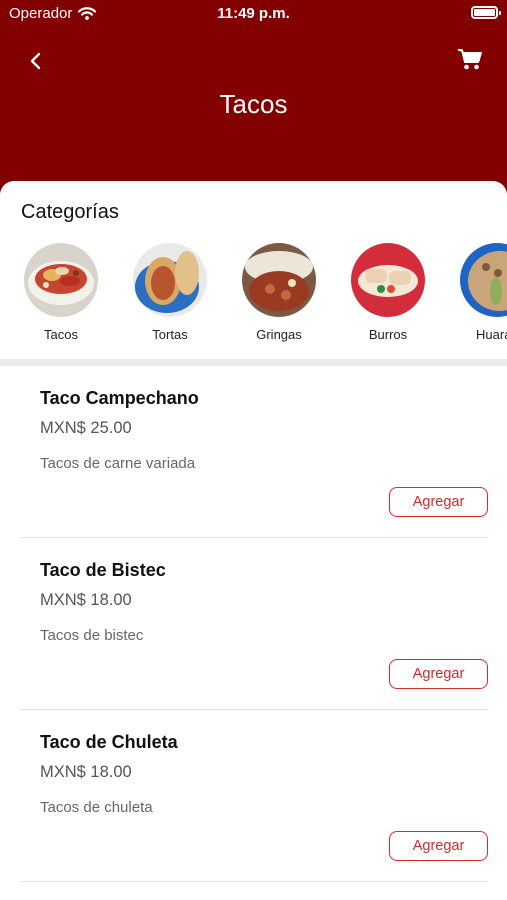 The image size is (507, 900). I want to click on category-image-burros, so click(388, 280).